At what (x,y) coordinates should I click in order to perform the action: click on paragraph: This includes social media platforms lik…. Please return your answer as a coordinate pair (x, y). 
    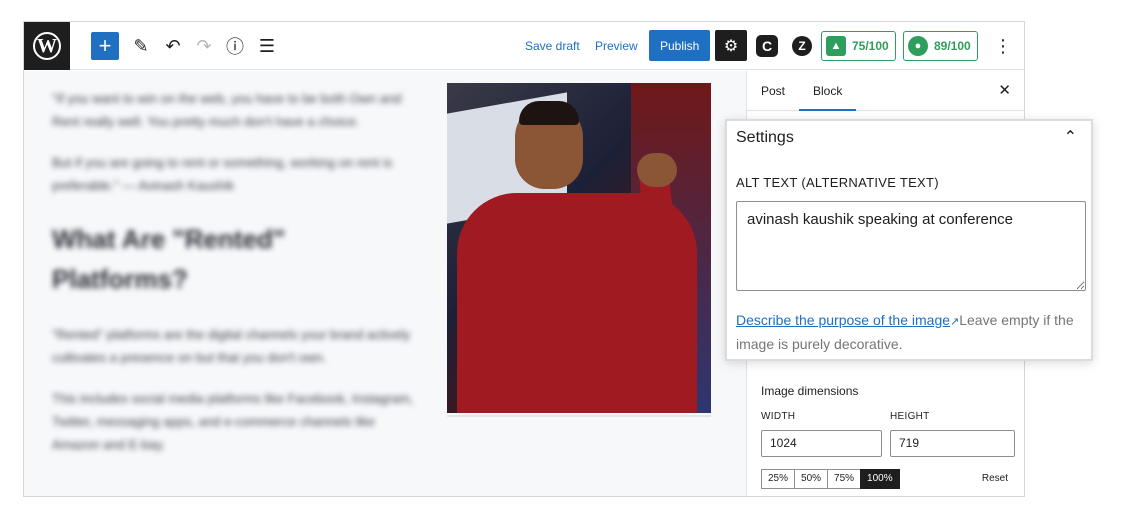
    Looking at the image, I should click on (233, 421).